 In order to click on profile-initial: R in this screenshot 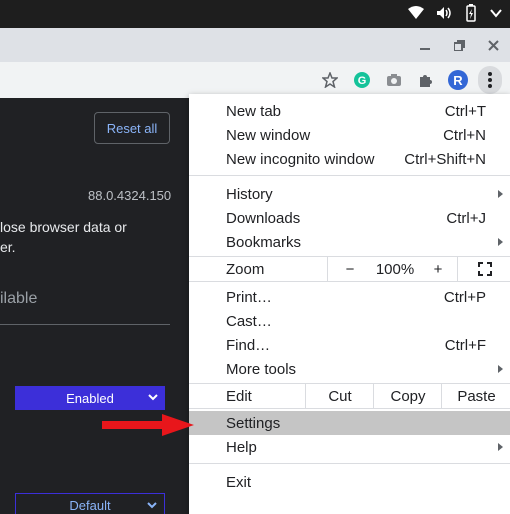, I will do `click(458, 80)`.